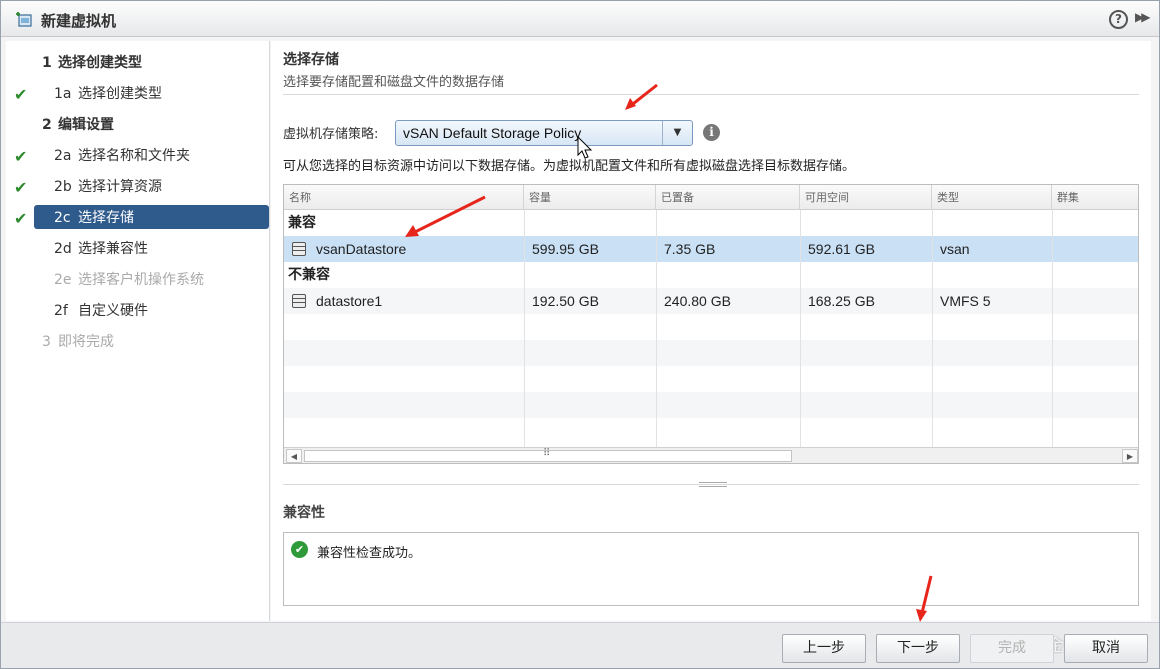 This screenshot has height=669, width=1160. What do you see at coordinates (24, 19) in the screenshot?
I see `new-vm-icon` at bounding box center [24, 19].